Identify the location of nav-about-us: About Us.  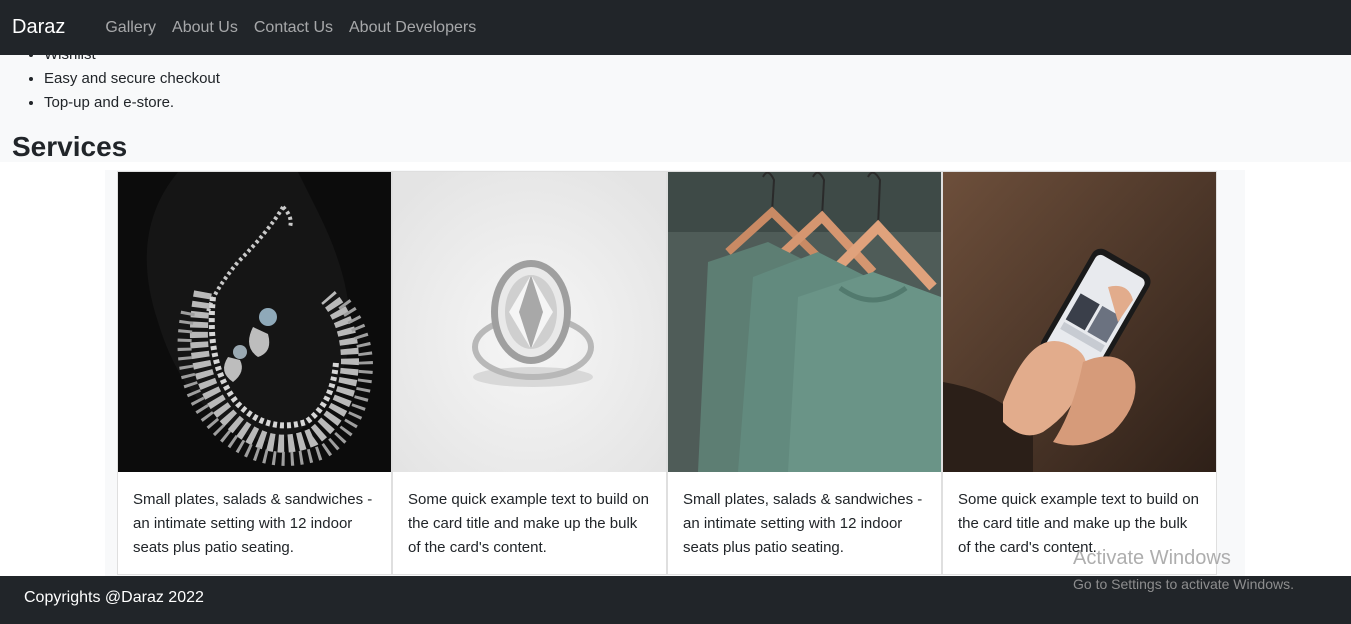
(205, 28).